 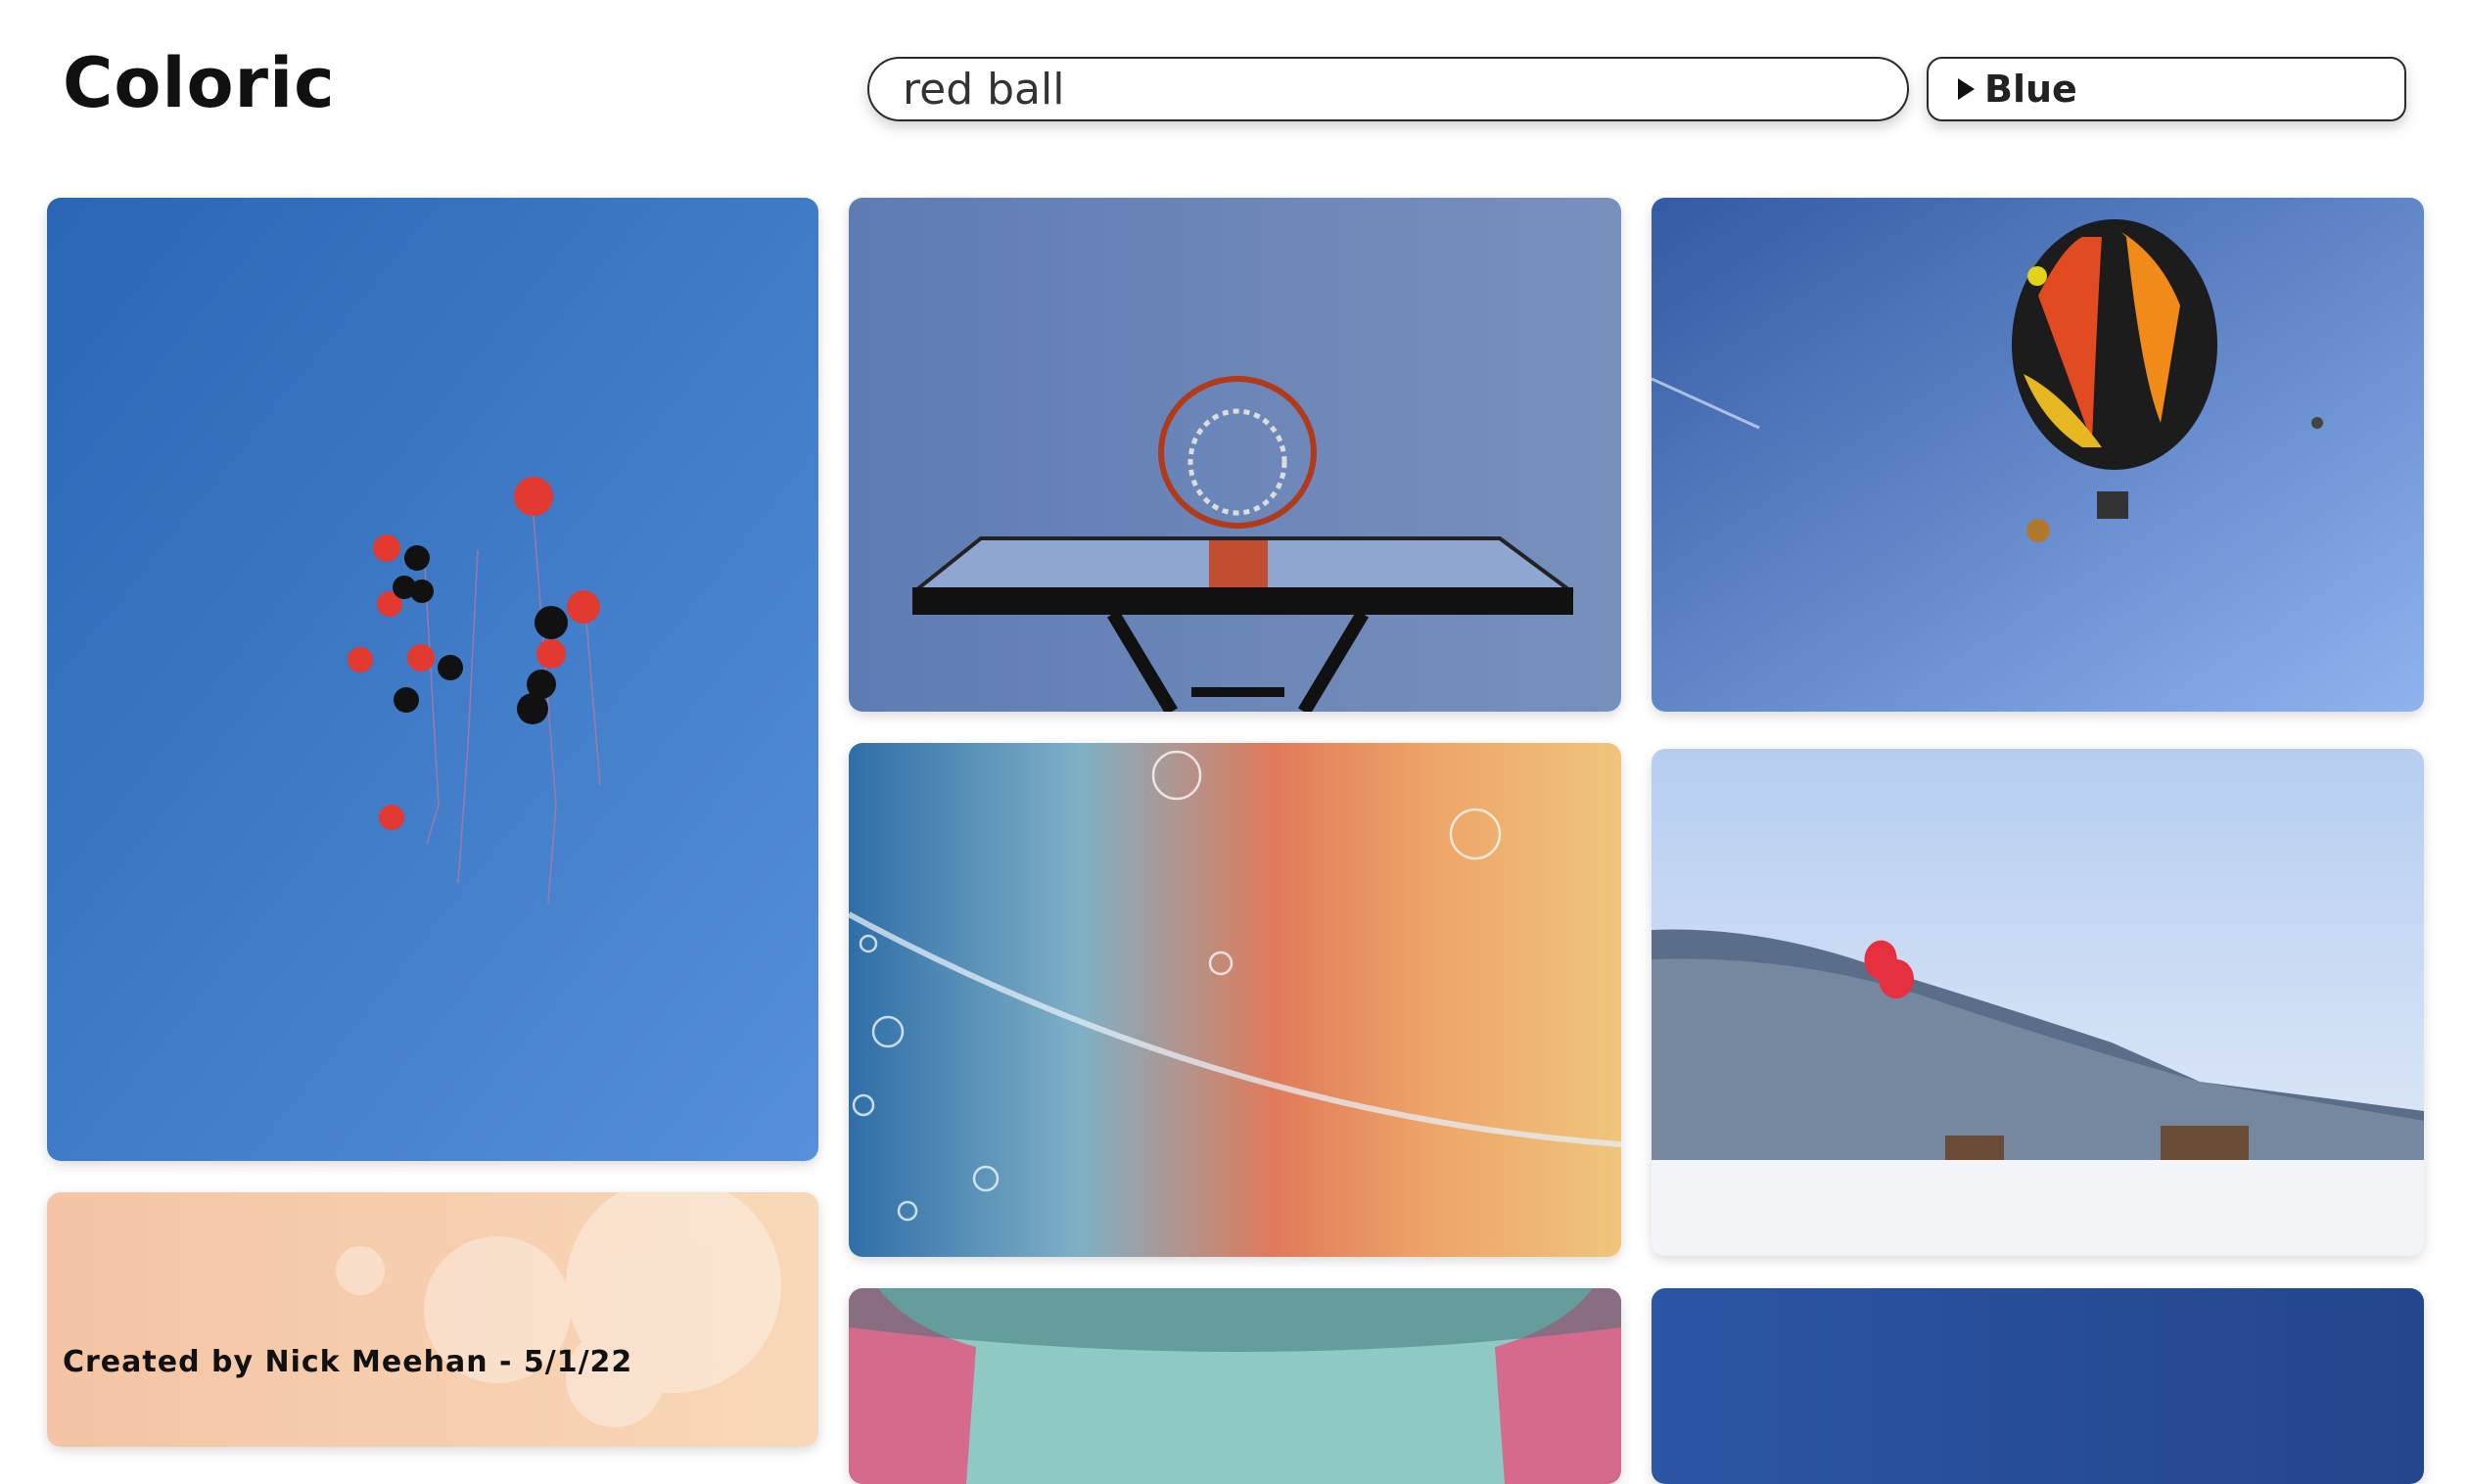 I want to click on gallery-image-hot-air-balloon, so click(x=2038, y=455).